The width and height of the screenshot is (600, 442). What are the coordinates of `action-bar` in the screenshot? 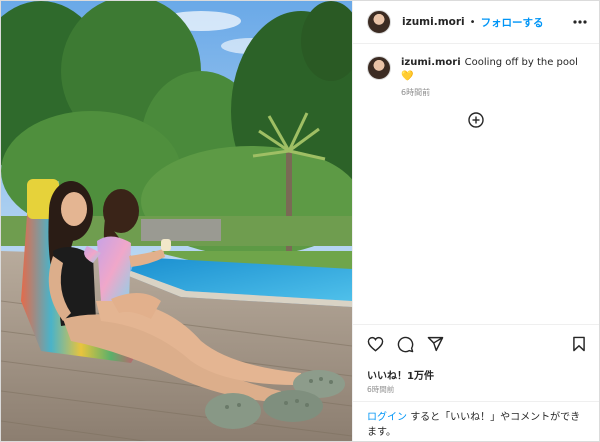 It's located at (476, 343).